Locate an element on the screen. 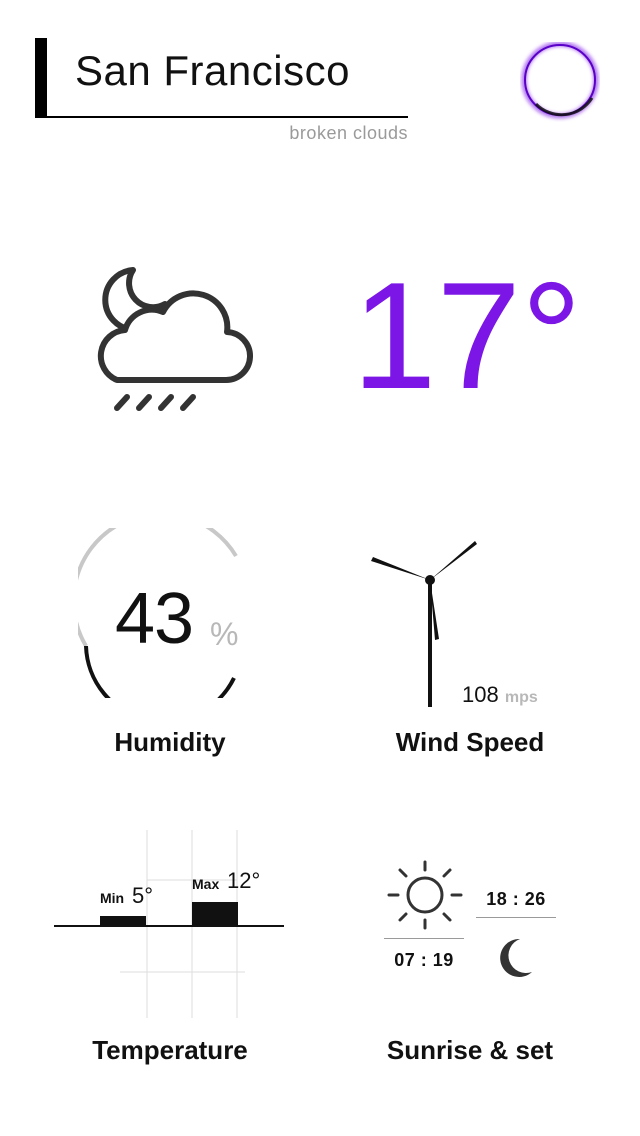 This screenshot has height=1136, width=640. sunset-divider is located at coordinates (516, 917).